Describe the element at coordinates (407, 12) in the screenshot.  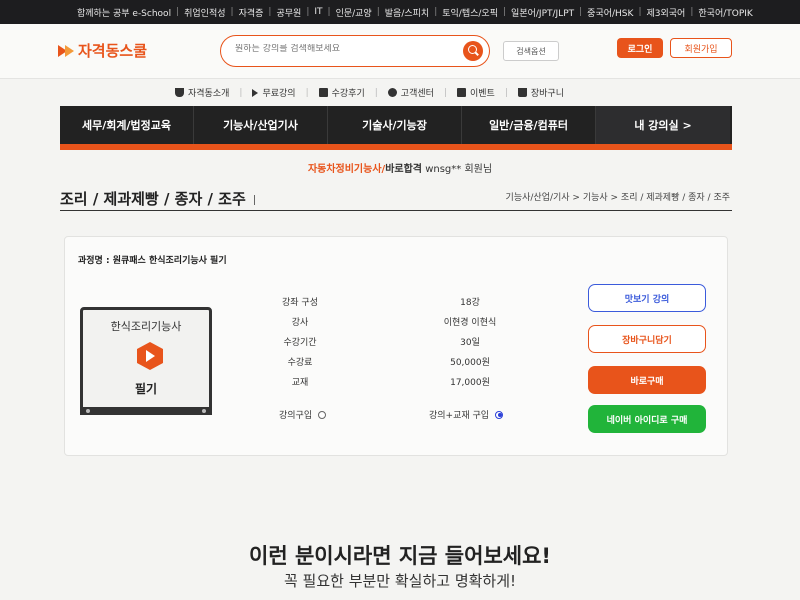
I see `topbar-item-speech: 발음/스피치` at that location.